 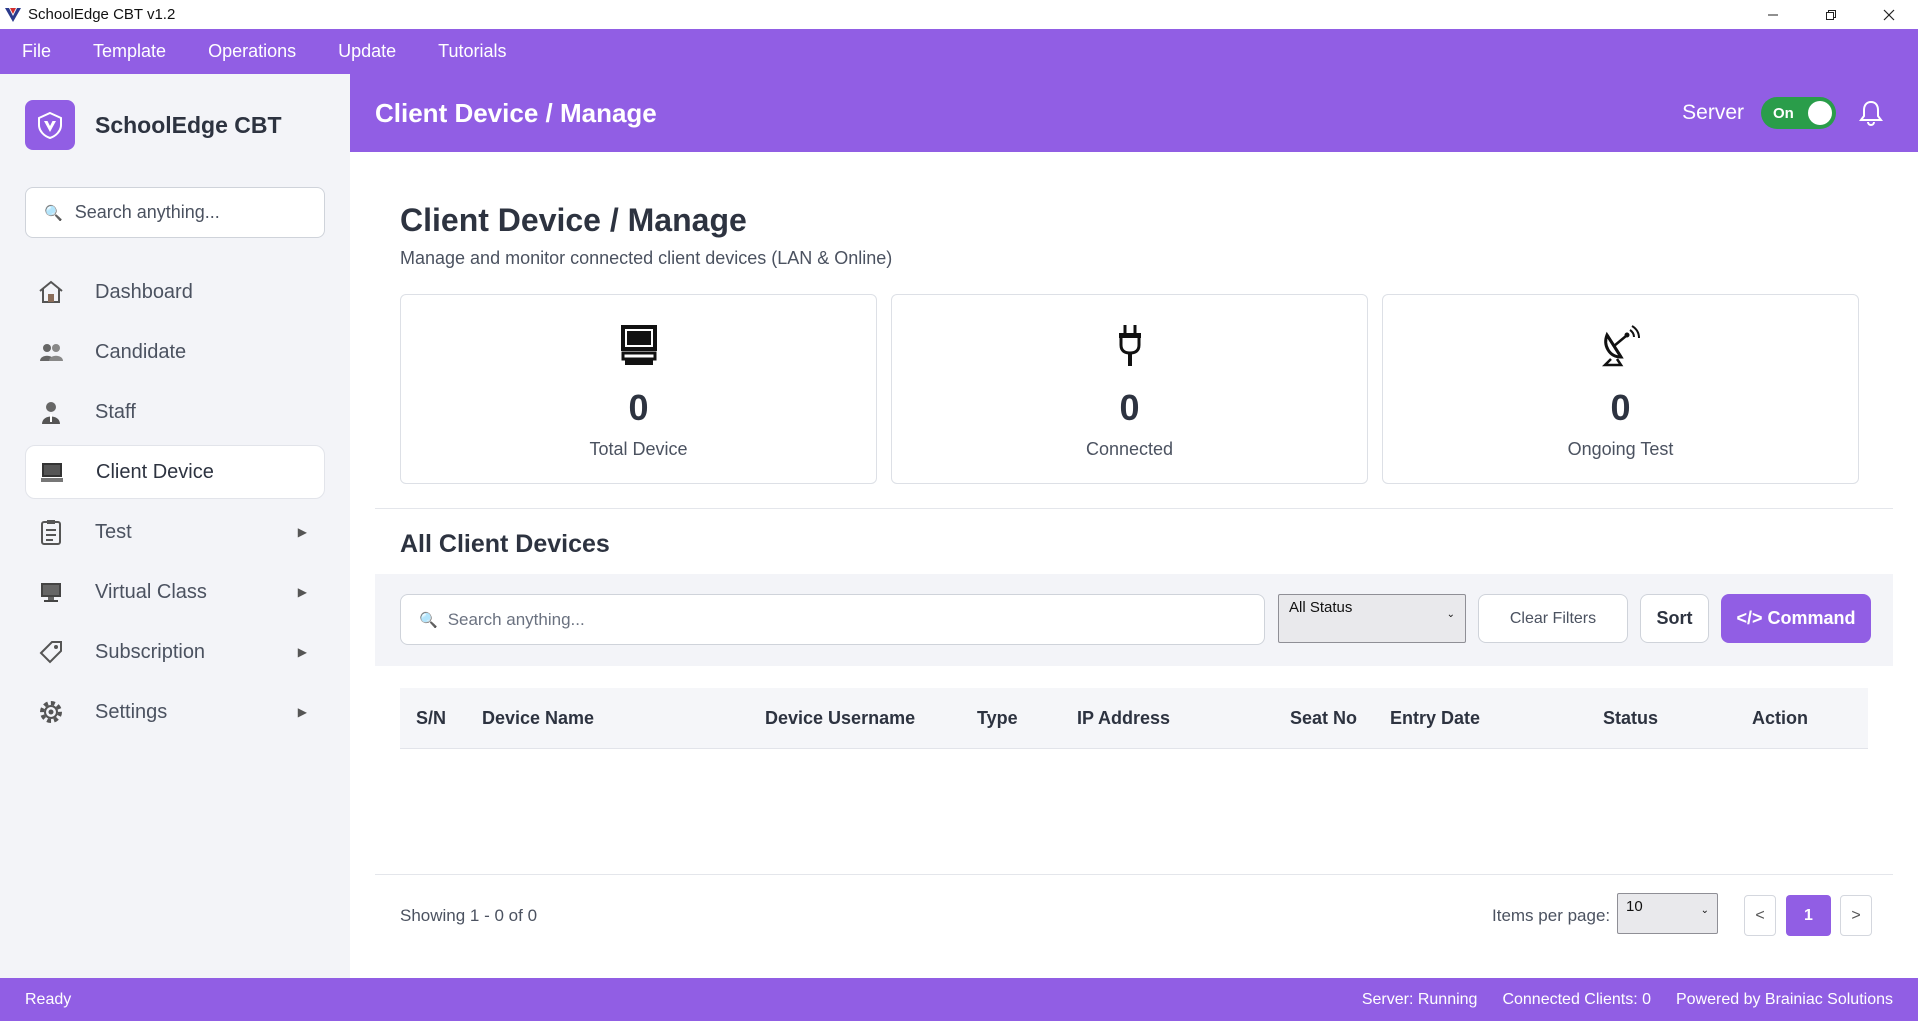 What do you see at coordinates (13, 14) in the screenshot?
I see `app-logo-icon` at bounding box center [13, 14].